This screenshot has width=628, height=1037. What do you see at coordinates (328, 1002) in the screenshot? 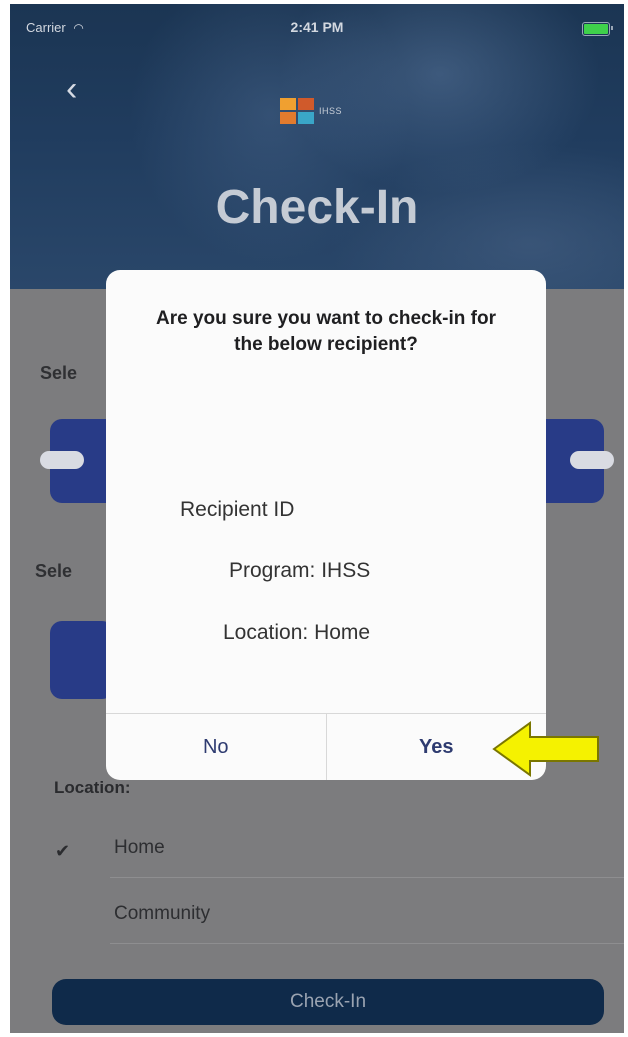
I see `check-in-button: Check-In` at bounding box center [328, 1002].